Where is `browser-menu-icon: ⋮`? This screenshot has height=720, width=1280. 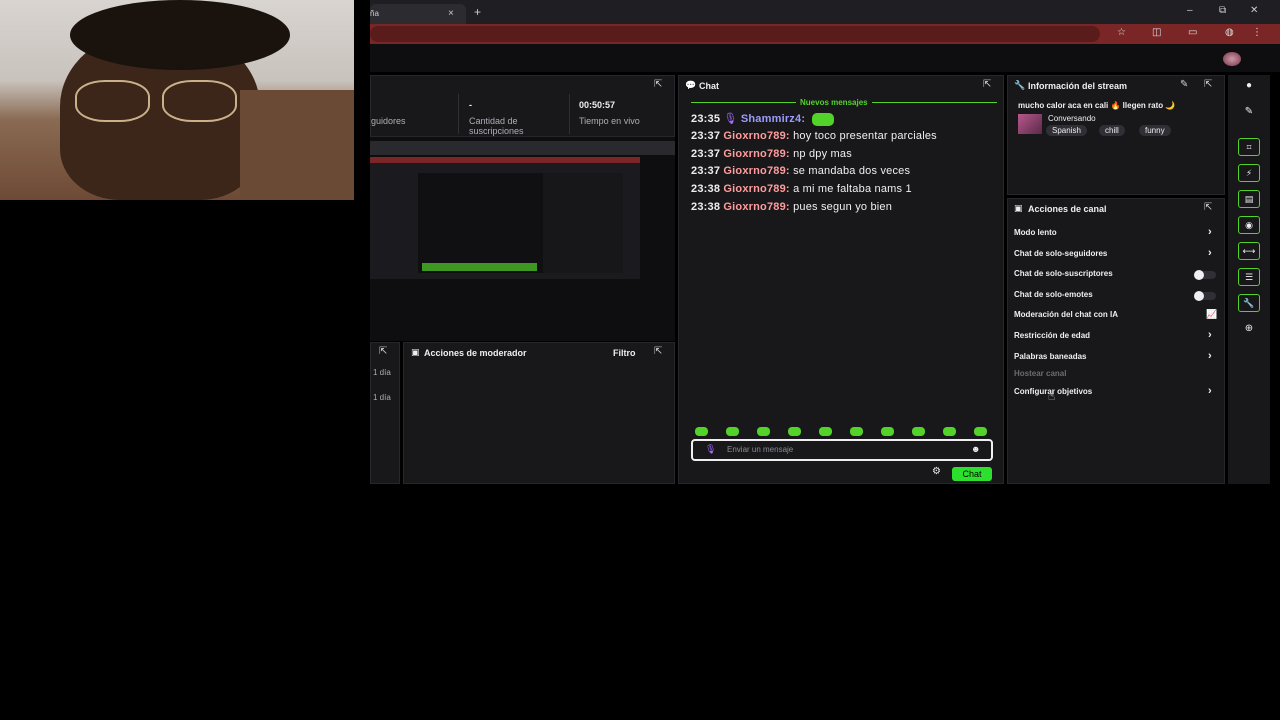 browser-menu-icon: ⋮ is located at coordinates (1257, 32).